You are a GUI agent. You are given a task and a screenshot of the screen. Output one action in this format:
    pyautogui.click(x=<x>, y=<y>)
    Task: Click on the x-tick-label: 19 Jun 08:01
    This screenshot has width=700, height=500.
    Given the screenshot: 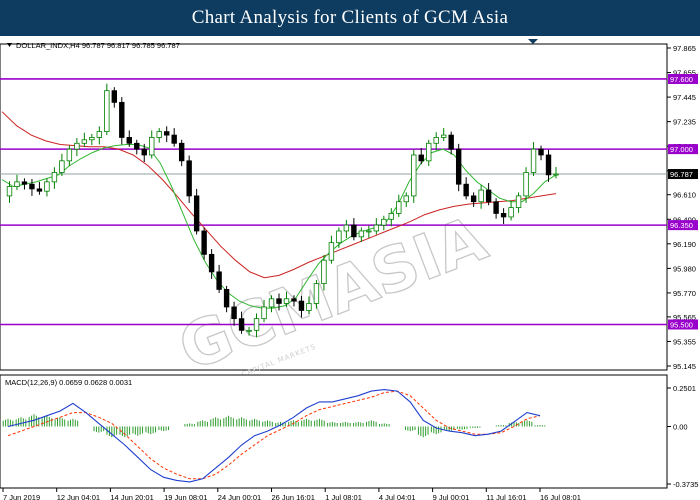 What is the action you would take?
    pyautogui.click(x=185, y=496)
    